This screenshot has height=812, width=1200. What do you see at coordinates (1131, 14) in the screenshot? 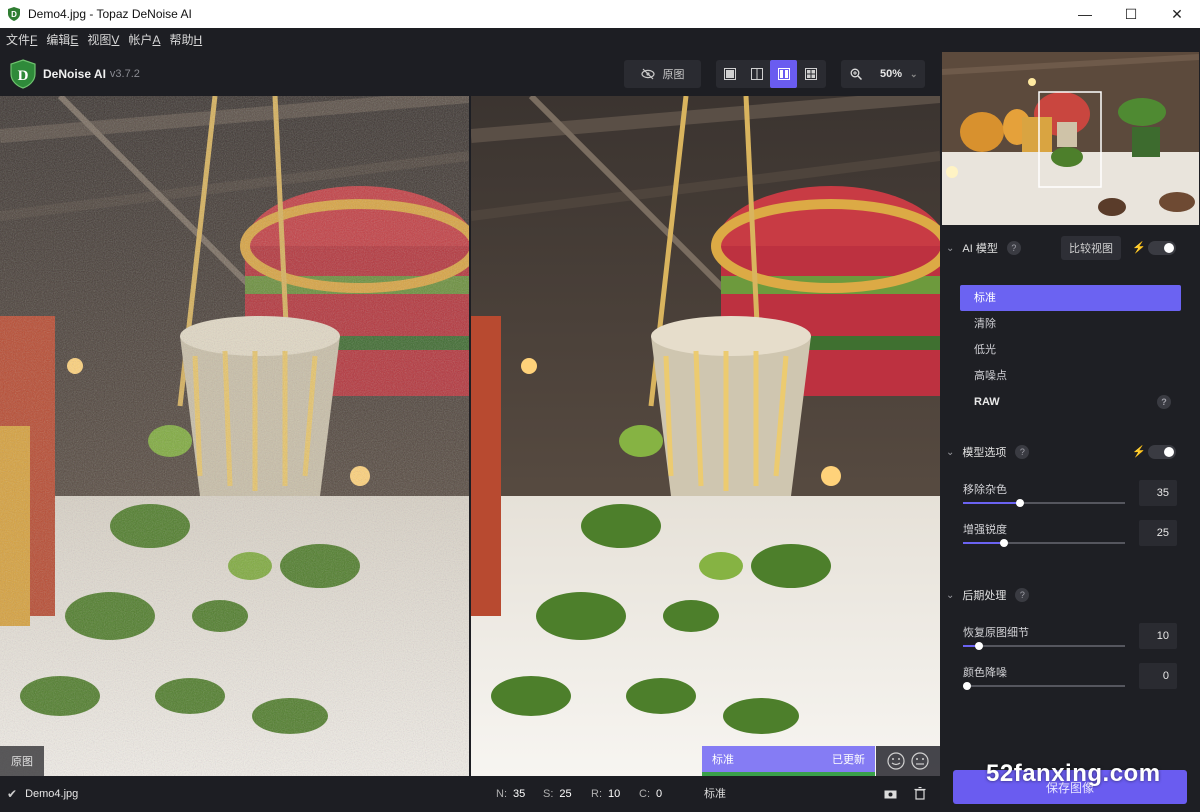
I see `maximize-button: ☐` at bounding box center [1131, 14].